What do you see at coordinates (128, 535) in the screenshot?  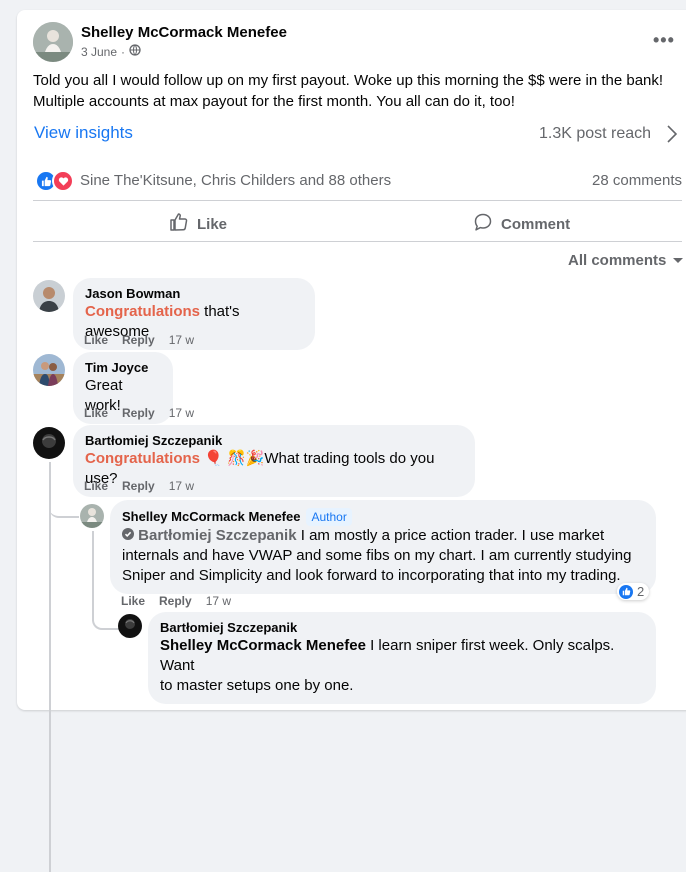 I see `mention-icon` at bounding box center [128, 535].